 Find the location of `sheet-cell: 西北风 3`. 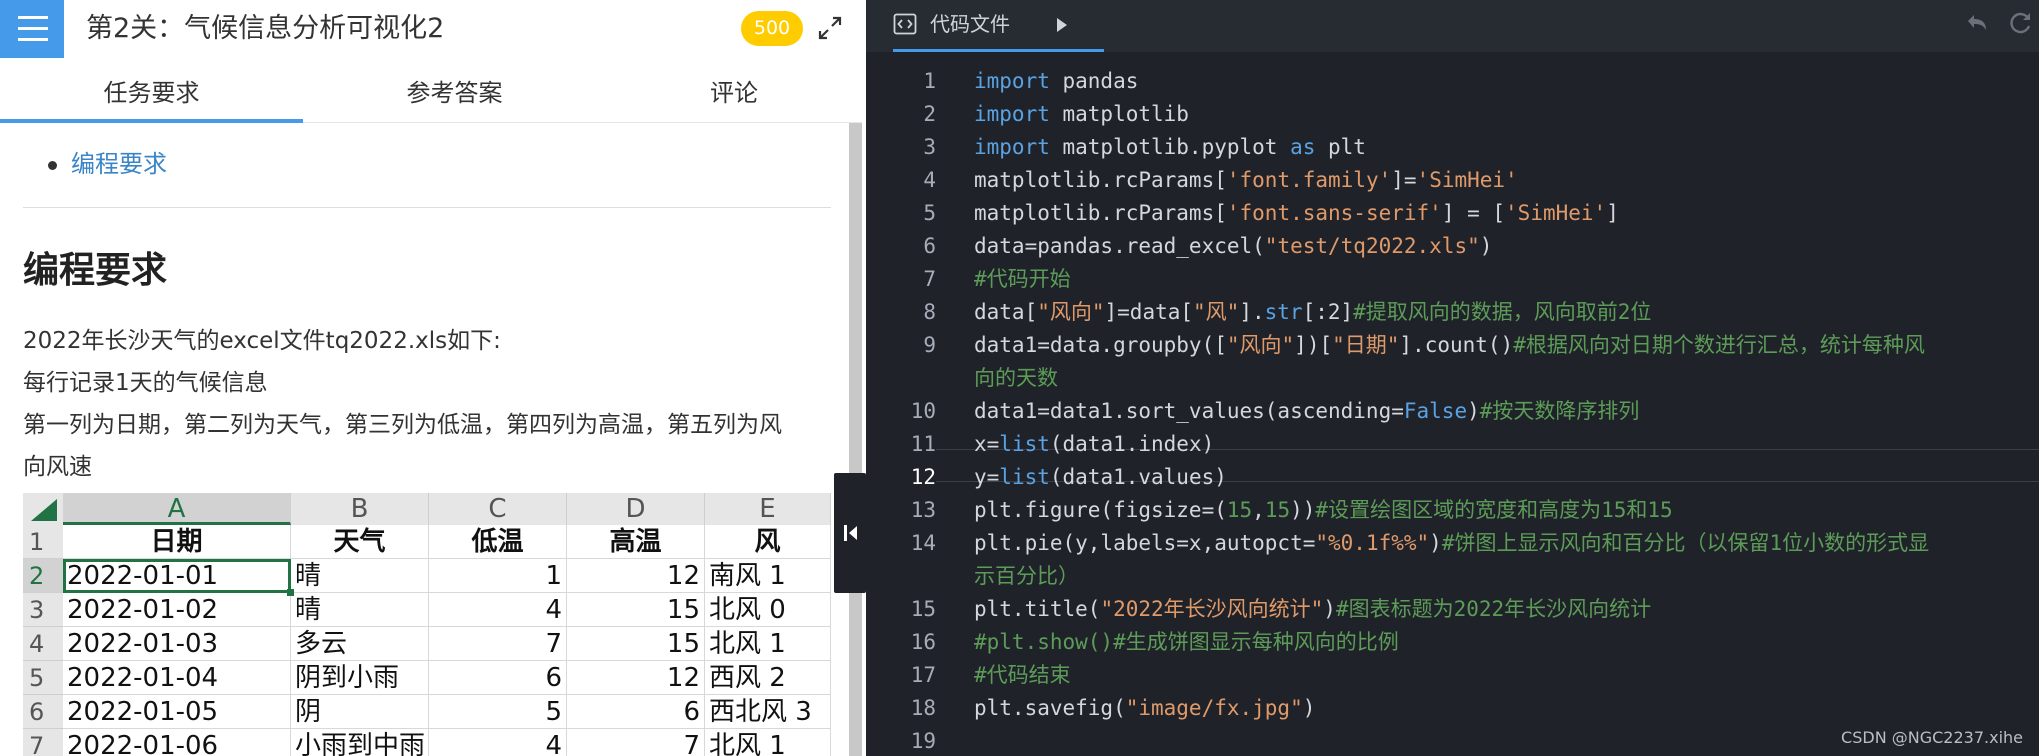

sheet-cell: 西北风 3 is located at coordinates (768, 712).